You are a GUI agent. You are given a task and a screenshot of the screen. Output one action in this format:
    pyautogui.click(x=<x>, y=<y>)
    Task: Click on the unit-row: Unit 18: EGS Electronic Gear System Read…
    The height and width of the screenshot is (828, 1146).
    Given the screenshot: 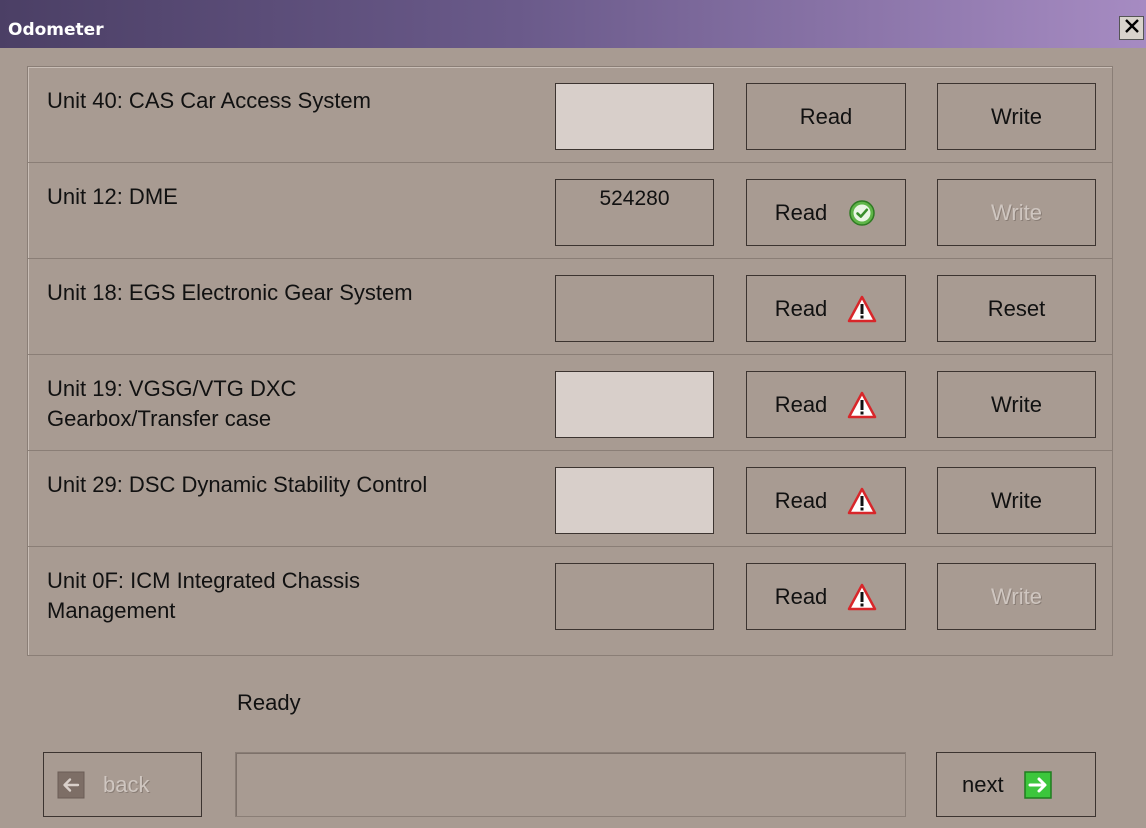 What is the action you would take?
    pyautogui.click(x=570, y=307)
    